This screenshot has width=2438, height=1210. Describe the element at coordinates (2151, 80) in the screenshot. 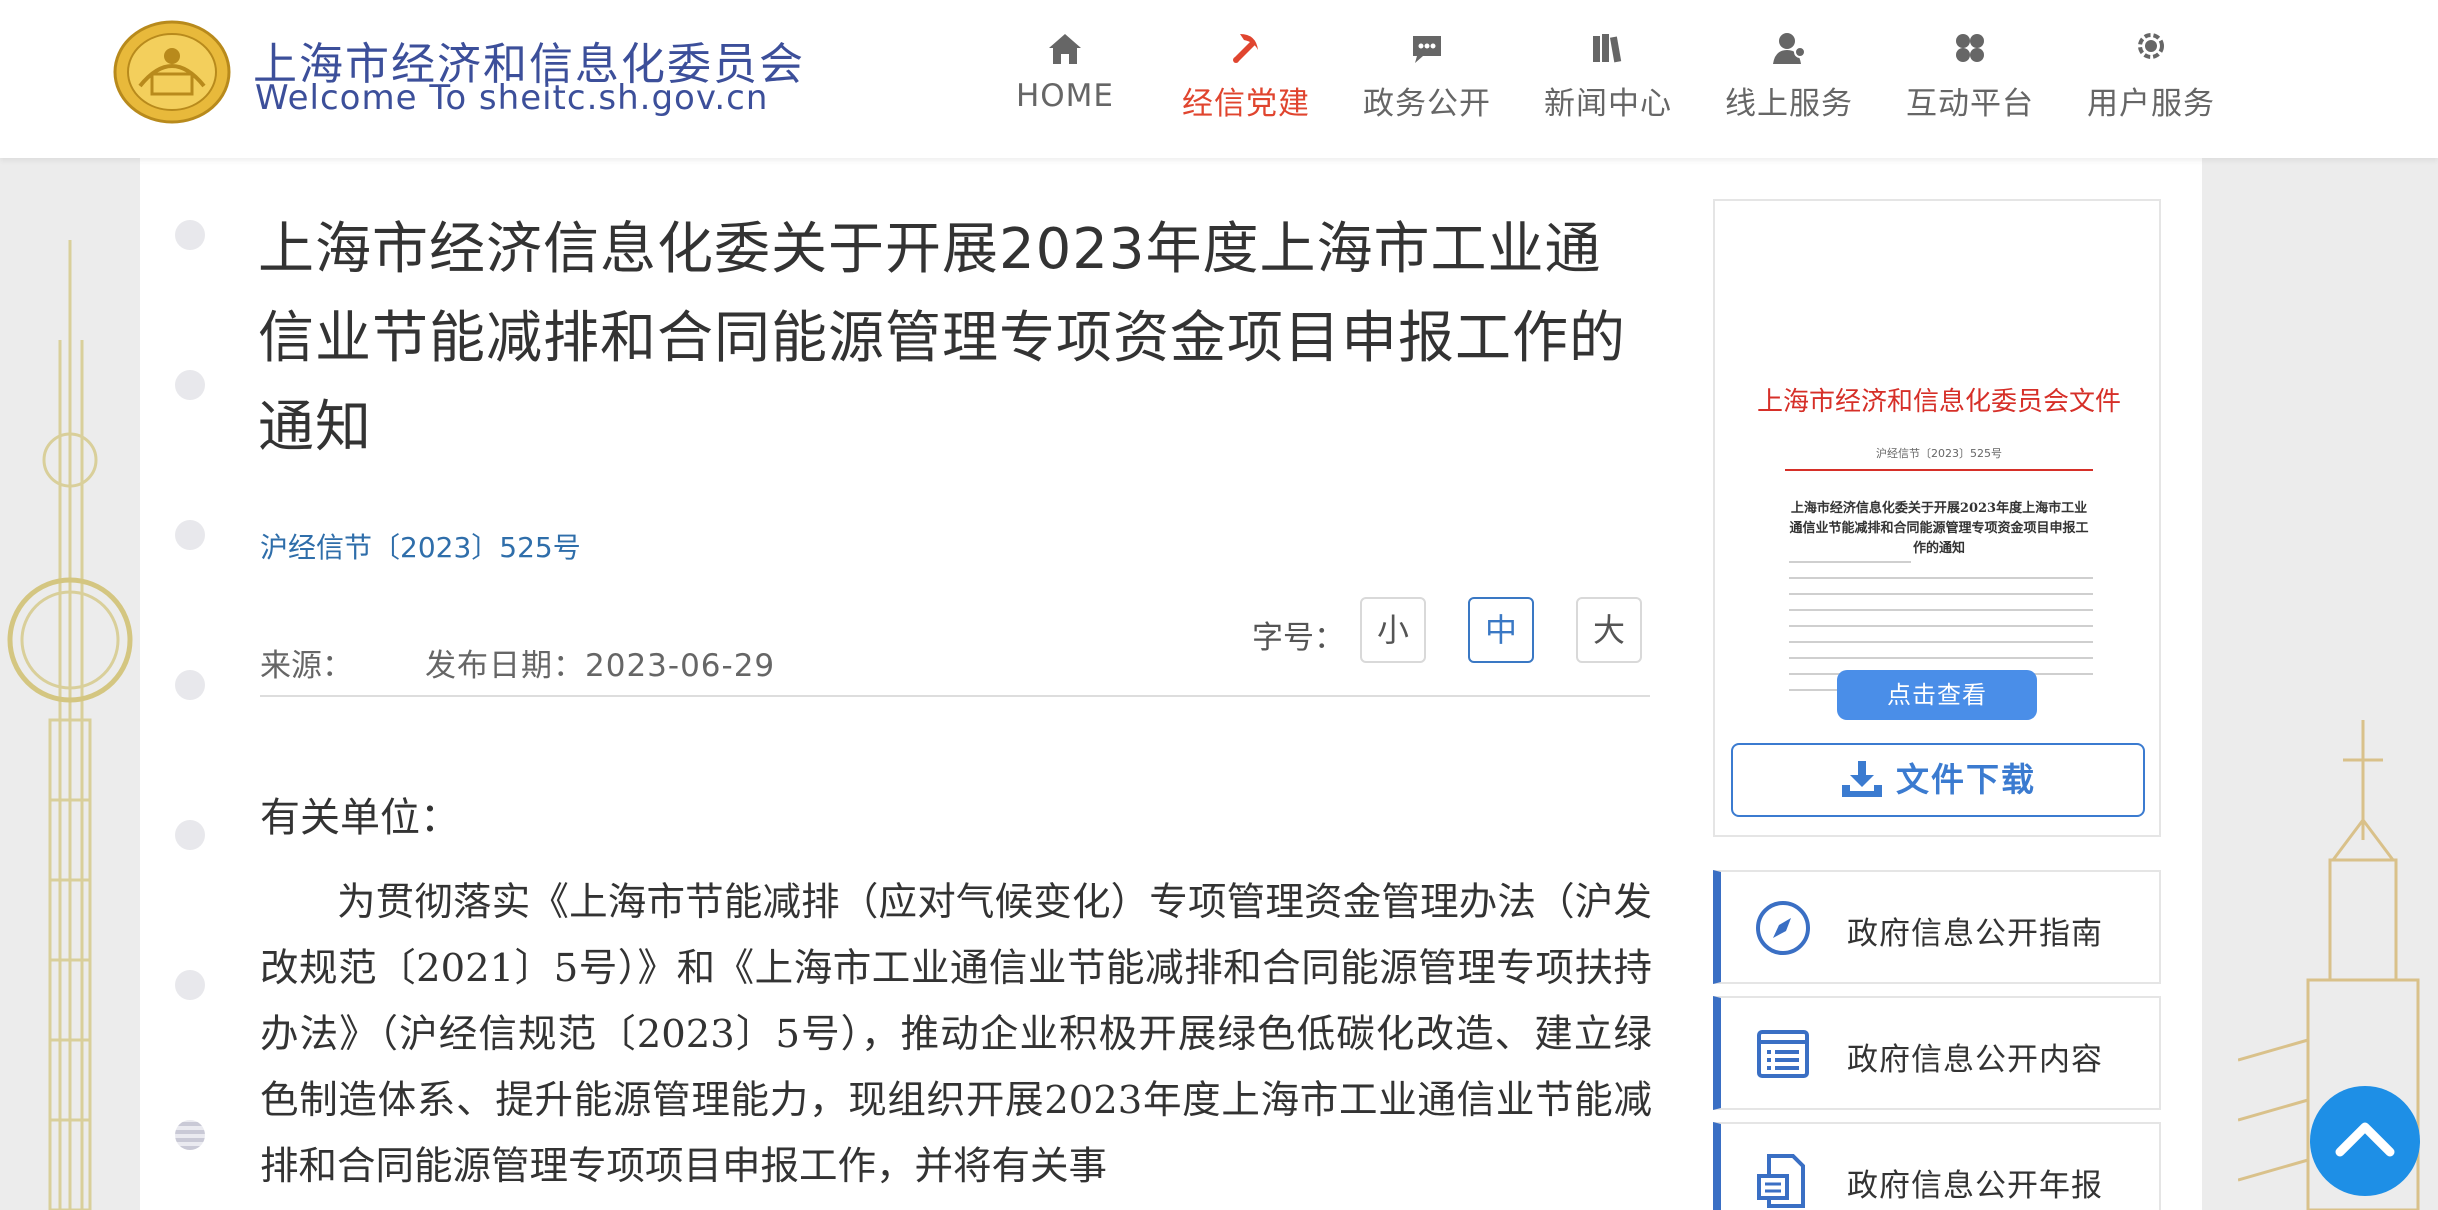

I see `nav-item-user-service: 用户服务` at that location.